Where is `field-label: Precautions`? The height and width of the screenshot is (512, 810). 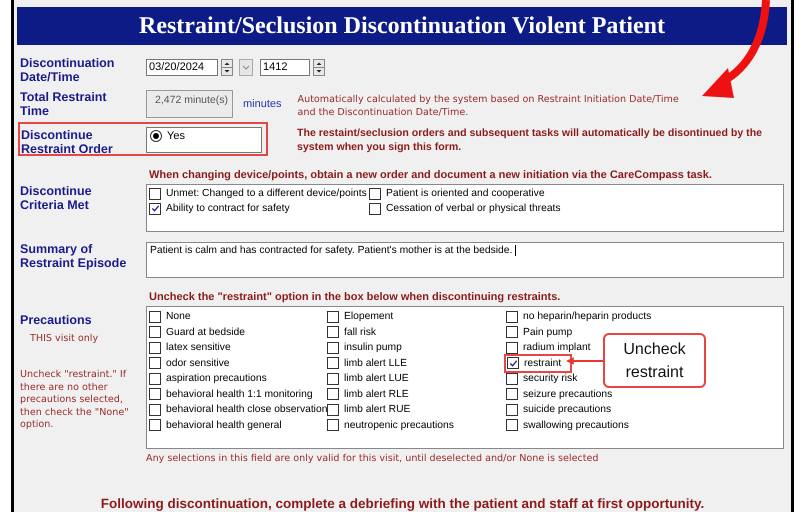 field-label: Precautions is located at coordinates (56, 320).